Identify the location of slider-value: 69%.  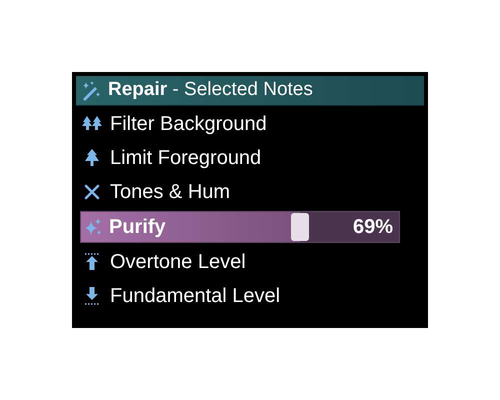
(372, 227).